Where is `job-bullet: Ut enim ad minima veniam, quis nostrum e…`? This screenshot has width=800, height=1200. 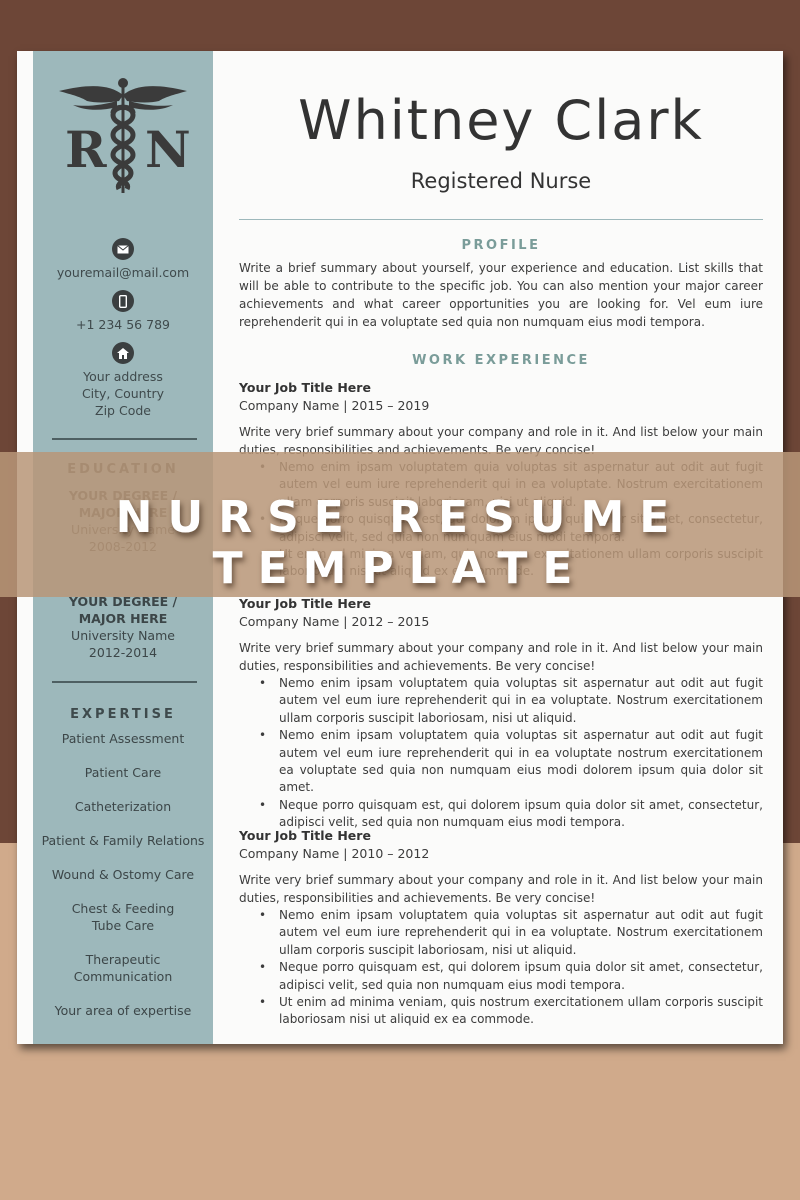
job-bullet: Ut enim ad minima veniam, quis nostrum e… is located at coordinates (511, 1011).